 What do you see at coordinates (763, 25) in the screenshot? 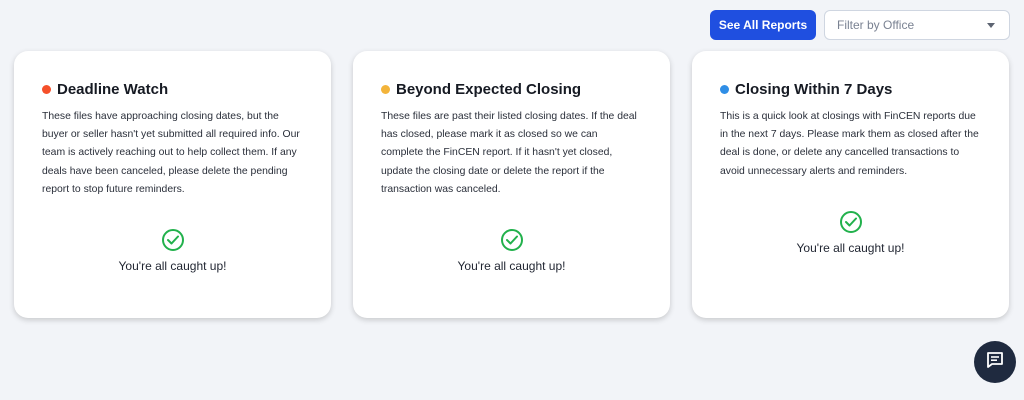
I see `see-all-reports-button: See All Reports` at bounding box center [763, 25].